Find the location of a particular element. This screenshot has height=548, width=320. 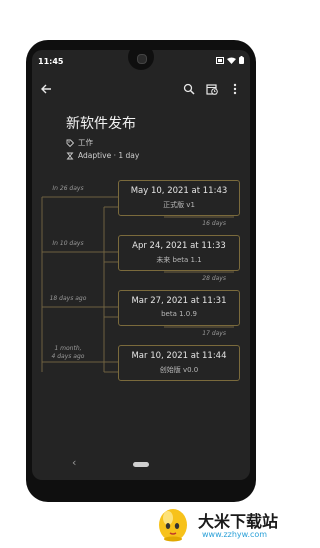

gap-label: 16 days is located at coordinates (214, 223).